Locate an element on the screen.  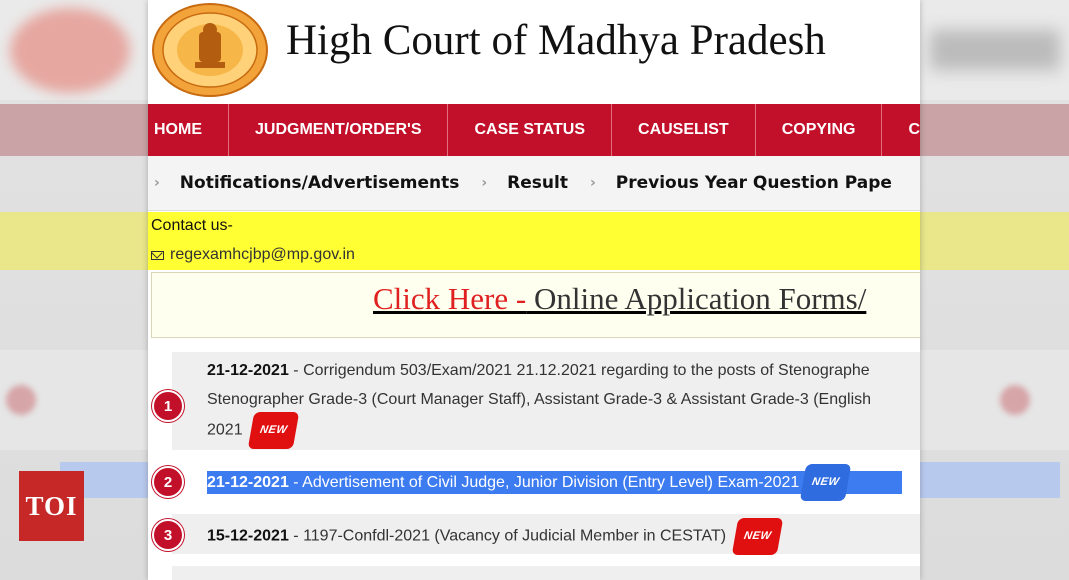
contact-title: Contact us- is located at coordinates (192, 225).